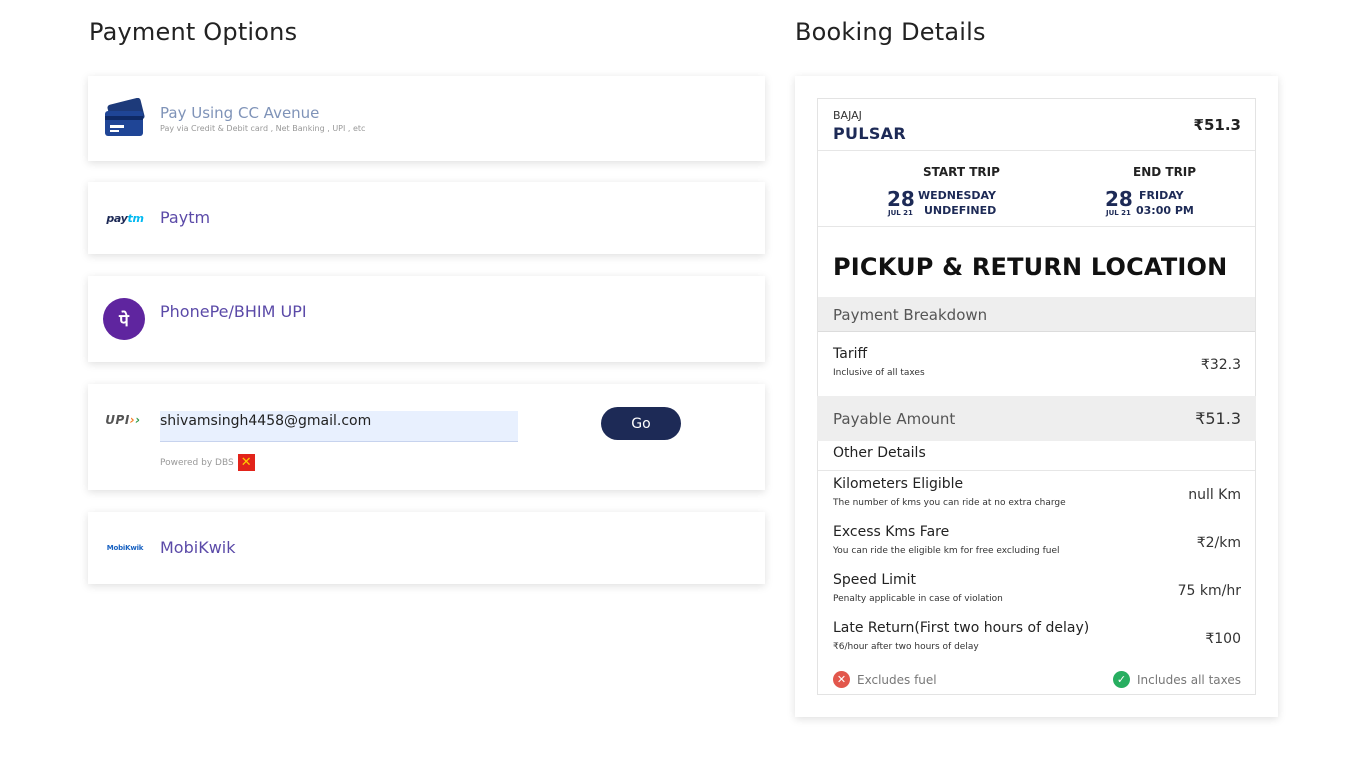  What do you see at coordinates (890, 32) in the screenshot?
I see `booking-details-title: Booking Details` at bounding box center [890, 32].